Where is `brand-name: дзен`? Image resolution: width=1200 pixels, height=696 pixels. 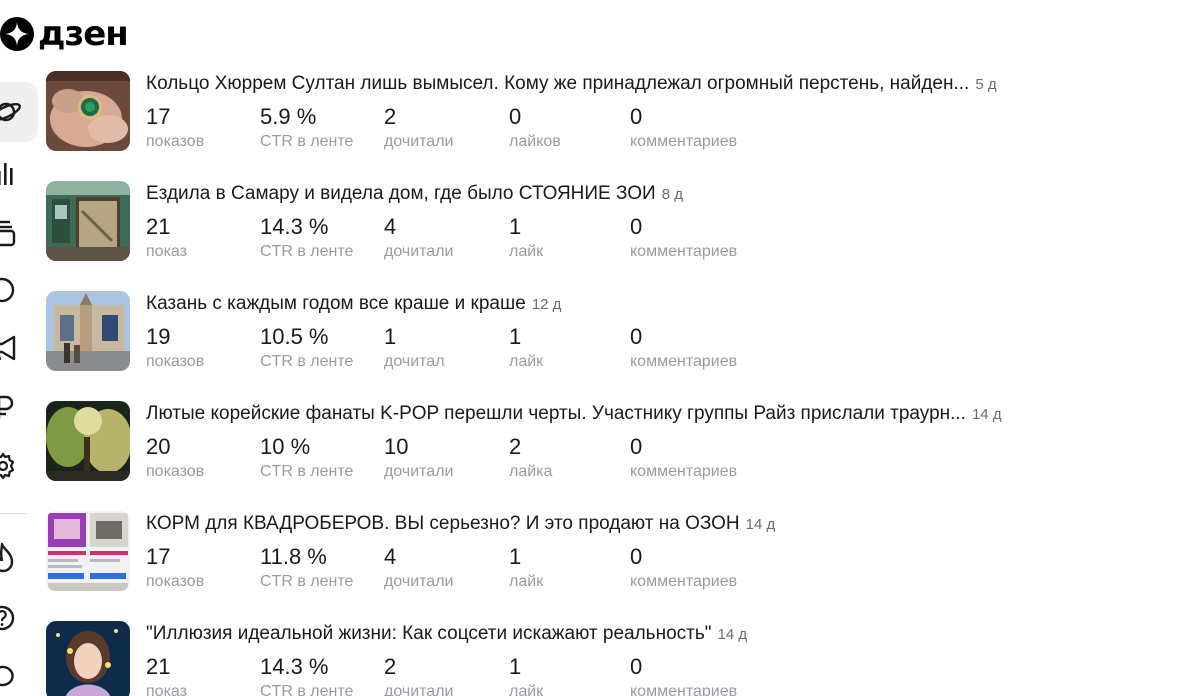 brand-name: дзен is located at coordinates (83, 34).